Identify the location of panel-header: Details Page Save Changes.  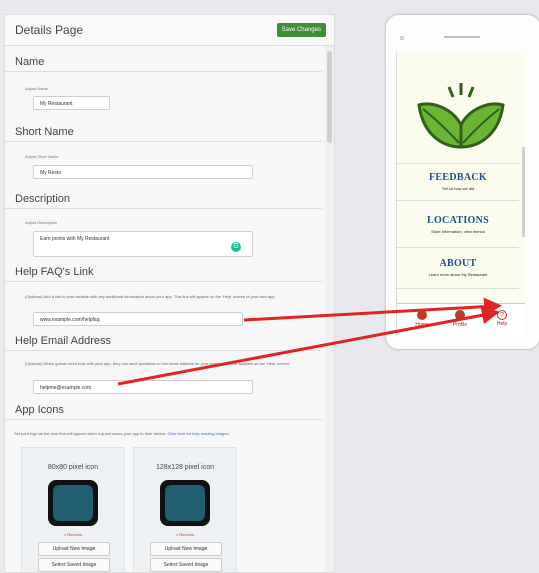
(169, 30).